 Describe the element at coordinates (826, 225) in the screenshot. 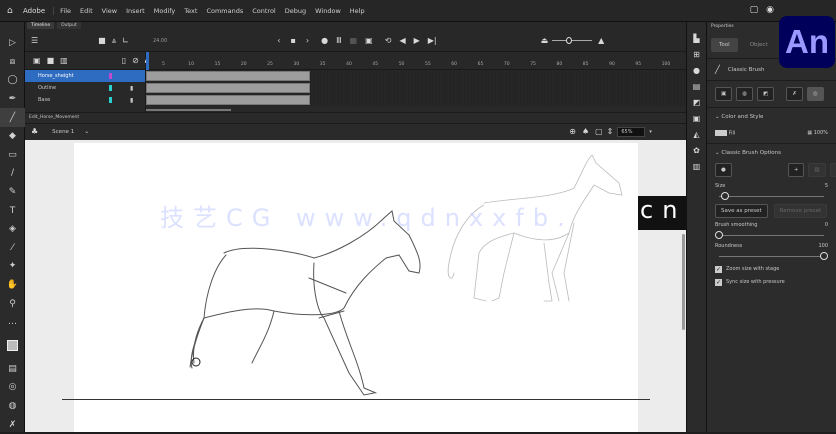

I see `smoothing-value: 0` at that location.